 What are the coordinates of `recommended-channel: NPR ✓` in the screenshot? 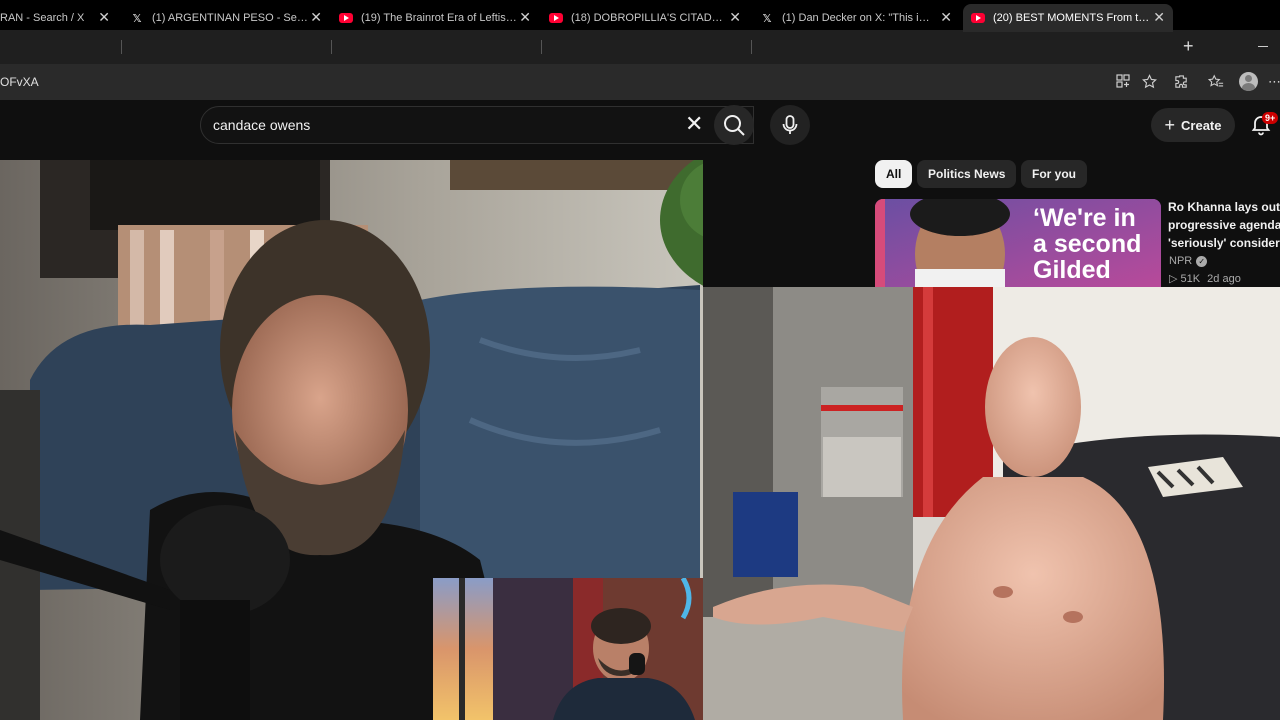 It's located at (1188, 261).